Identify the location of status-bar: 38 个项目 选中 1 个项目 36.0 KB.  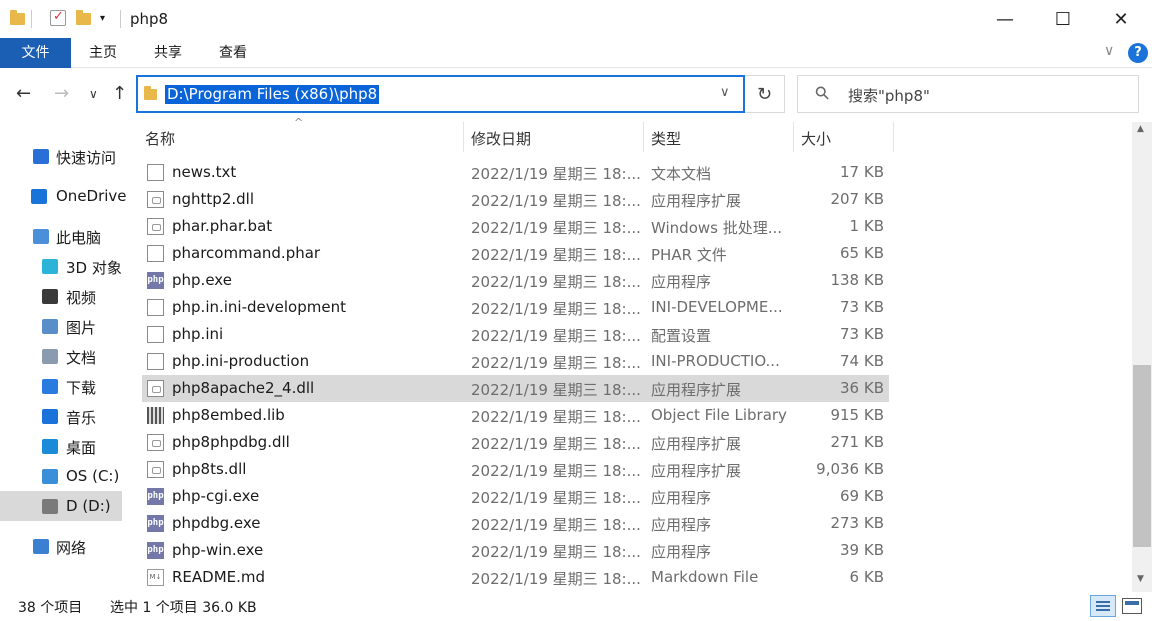
(576, 606).